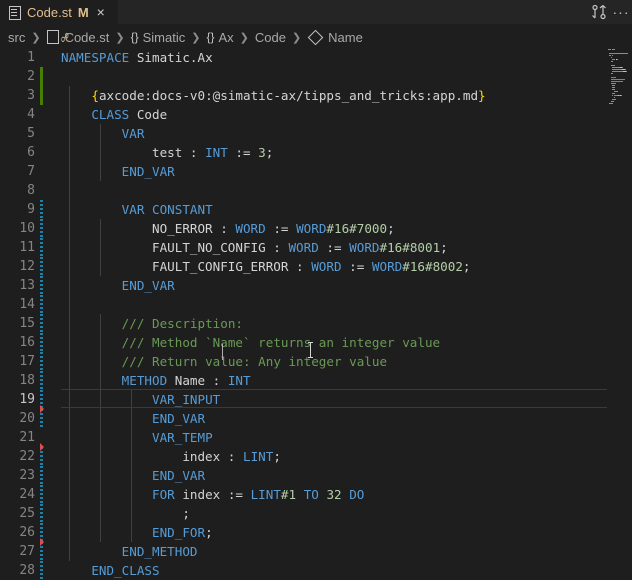  Describe the element at coordinates (182, 437) in the screenshot. I see `code-token: VAR_TEMP` at that location.